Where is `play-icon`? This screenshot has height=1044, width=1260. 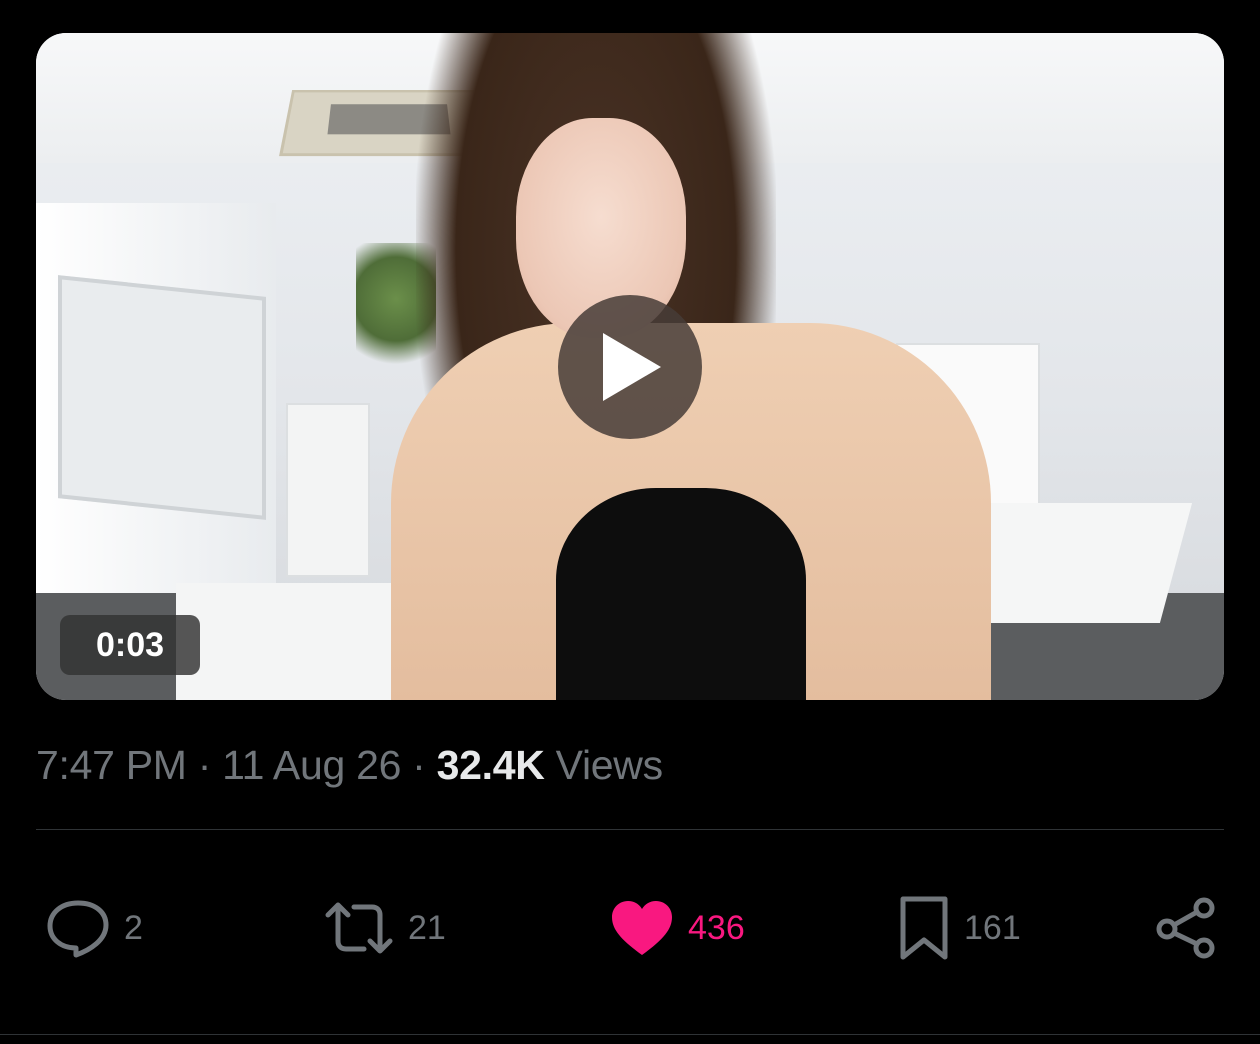 play-icon is located at coordinates (632, 367).